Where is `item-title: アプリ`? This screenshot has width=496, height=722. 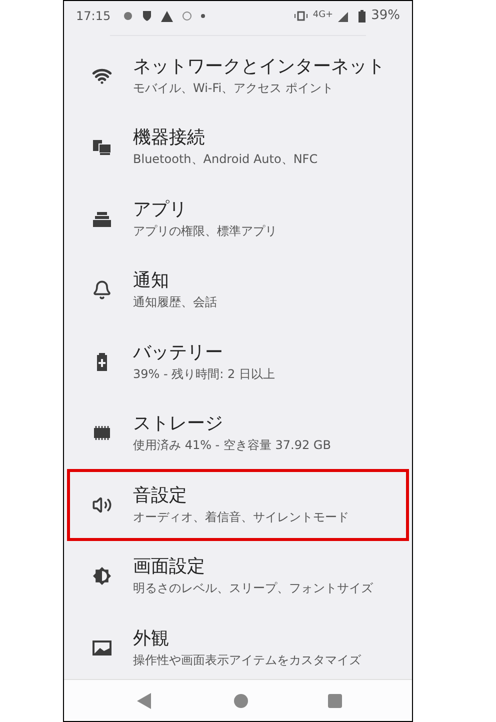 item-title: アプリ is located at coordinates (160, 210).